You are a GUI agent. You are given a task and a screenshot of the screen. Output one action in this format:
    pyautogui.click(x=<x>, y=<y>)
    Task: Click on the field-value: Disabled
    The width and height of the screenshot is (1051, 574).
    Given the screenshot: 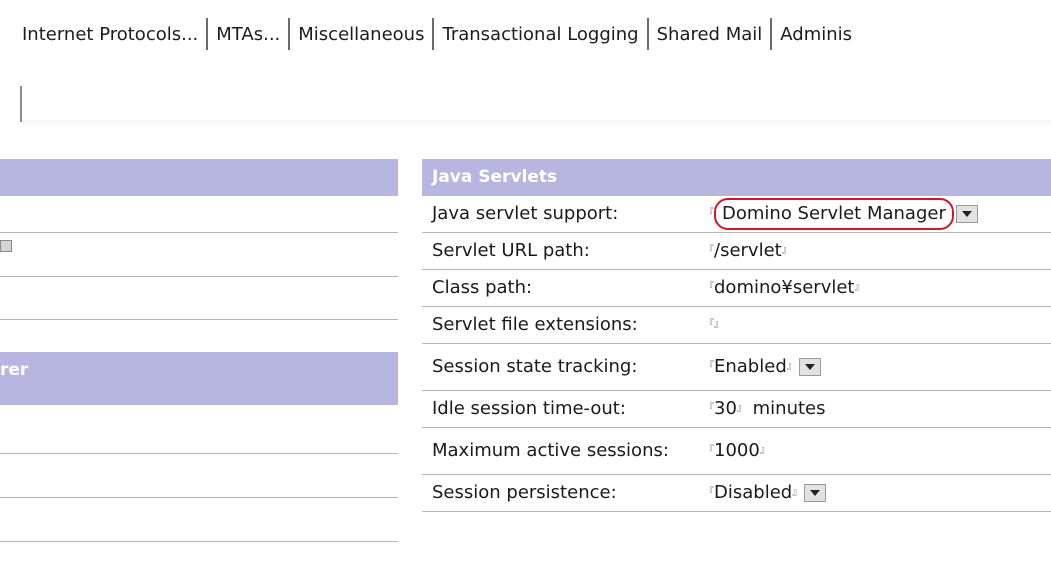 What is the action you would take?
    pyautogui.click(x=753, y=492)
    